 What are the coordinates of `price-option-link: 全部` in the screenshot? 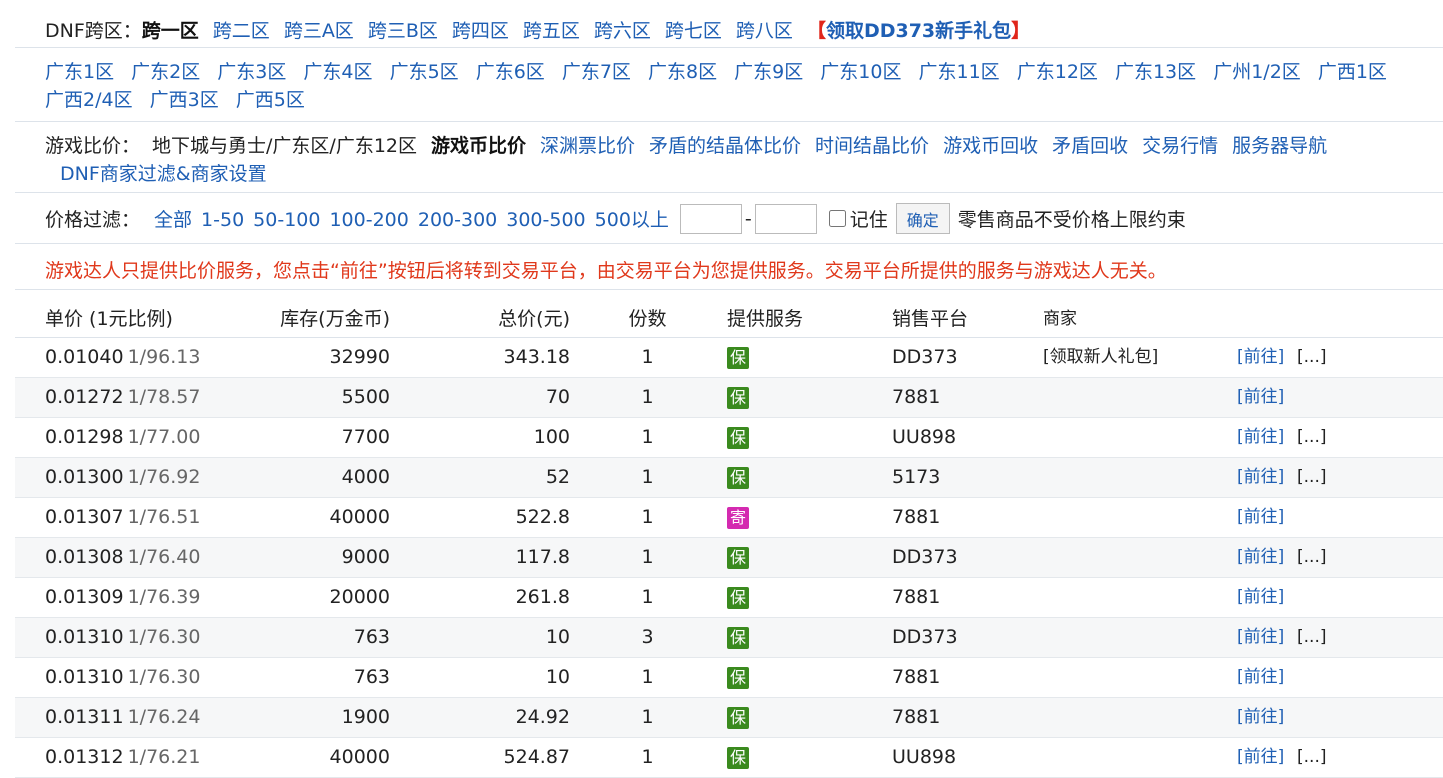 It's located at (173, 218).